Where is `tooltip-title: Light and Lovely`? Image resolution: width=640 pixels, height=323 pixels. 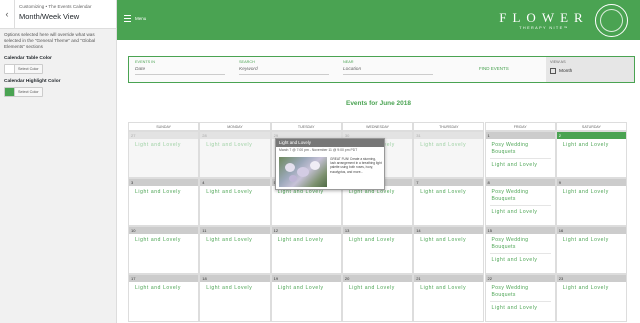
tooltip-title: Light and Lovely is located at coordinates (330, 143).